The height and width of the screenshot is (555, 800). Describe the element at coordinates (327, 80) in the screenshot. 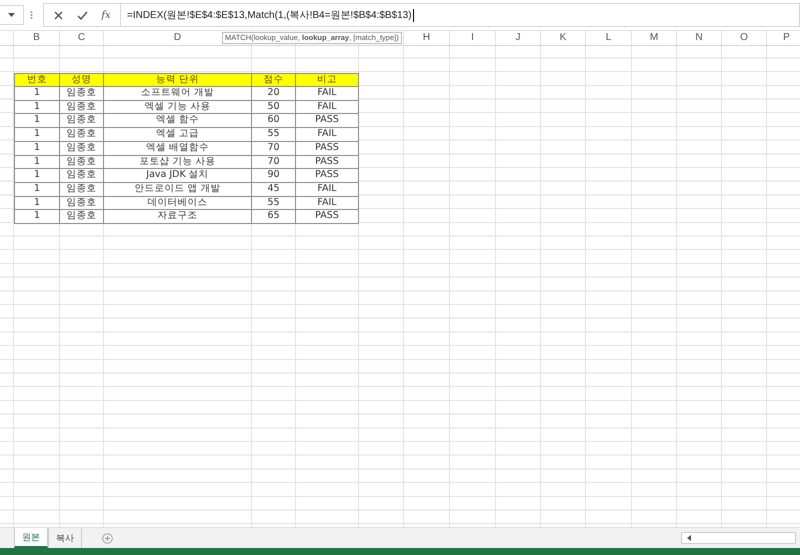

I see `header-cell: 비고` at that location.